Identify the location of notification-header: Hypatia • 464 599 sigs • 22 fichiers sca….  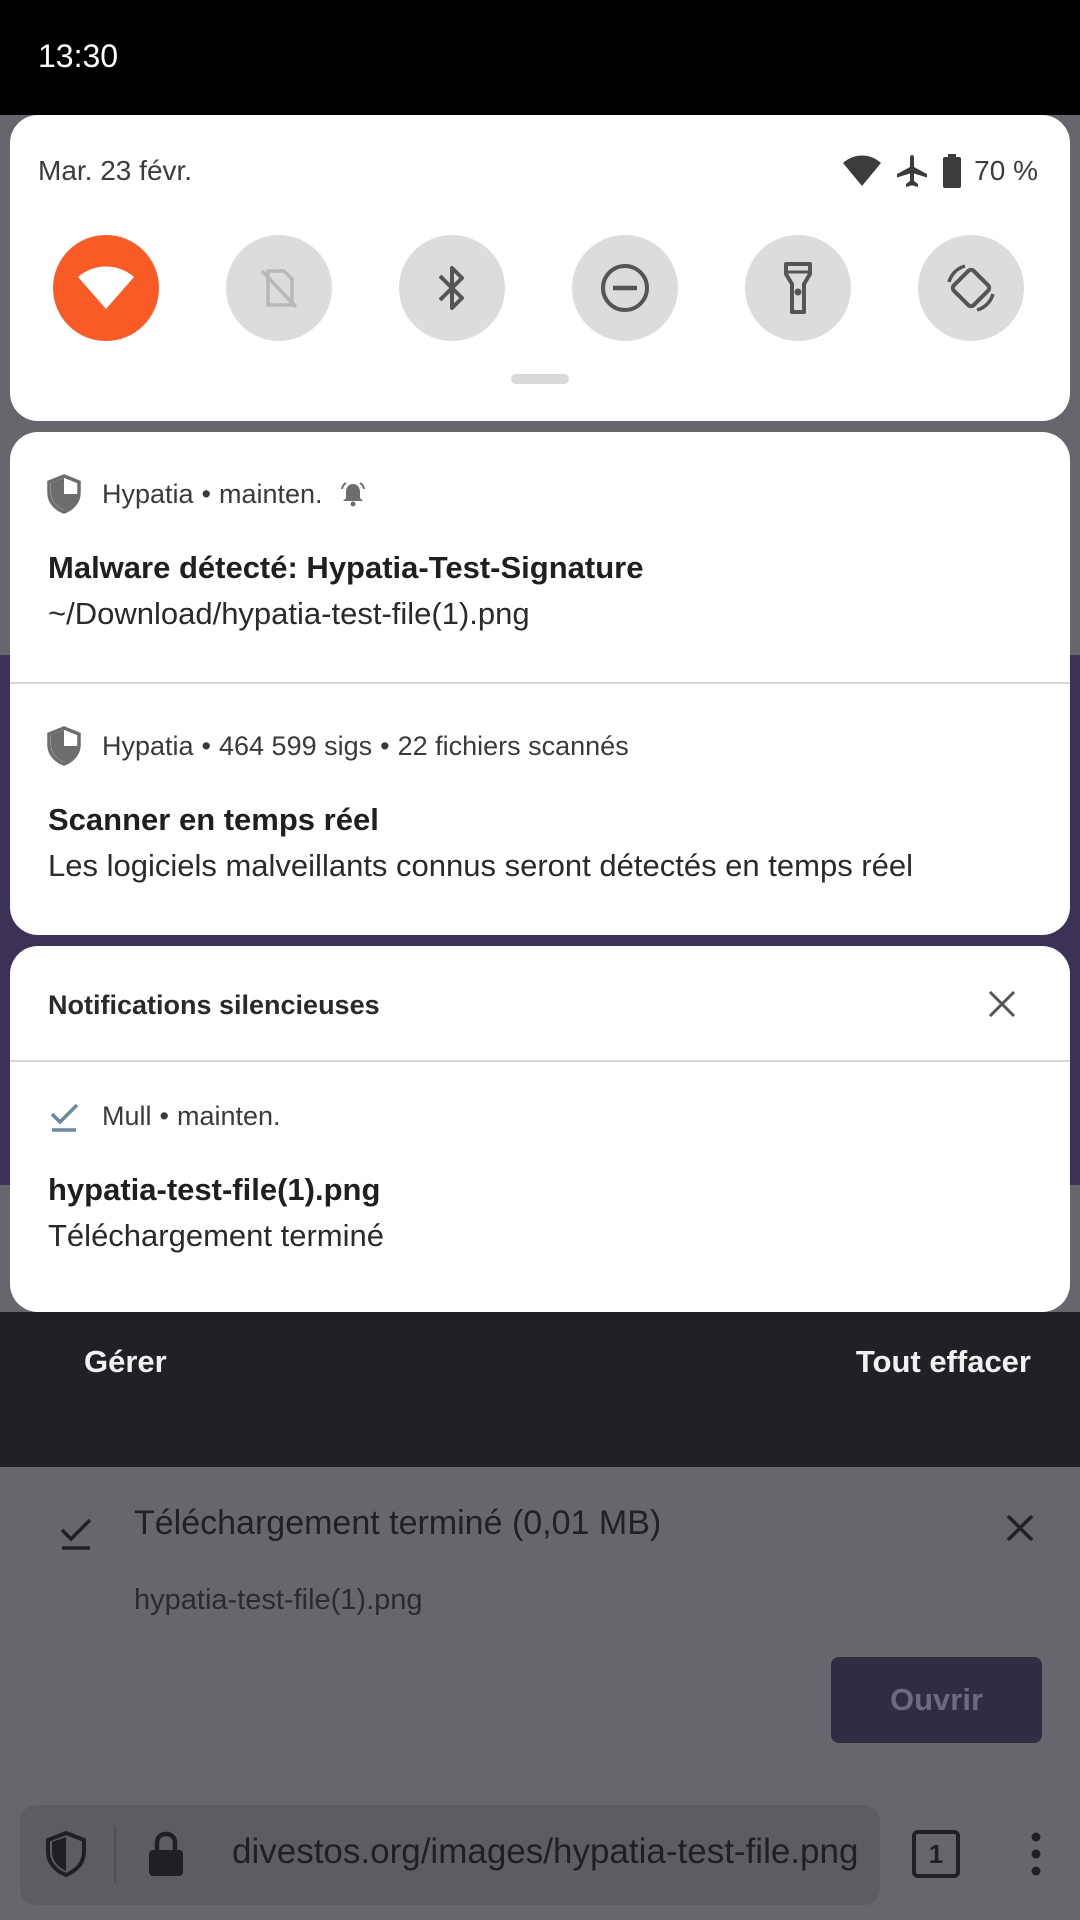
(337, 746).